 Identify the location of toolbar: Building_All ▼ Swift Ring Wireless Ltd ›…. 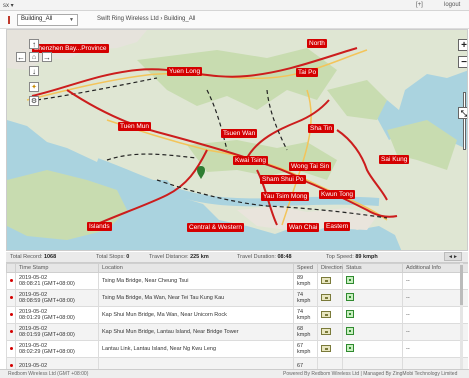
(234, 20).